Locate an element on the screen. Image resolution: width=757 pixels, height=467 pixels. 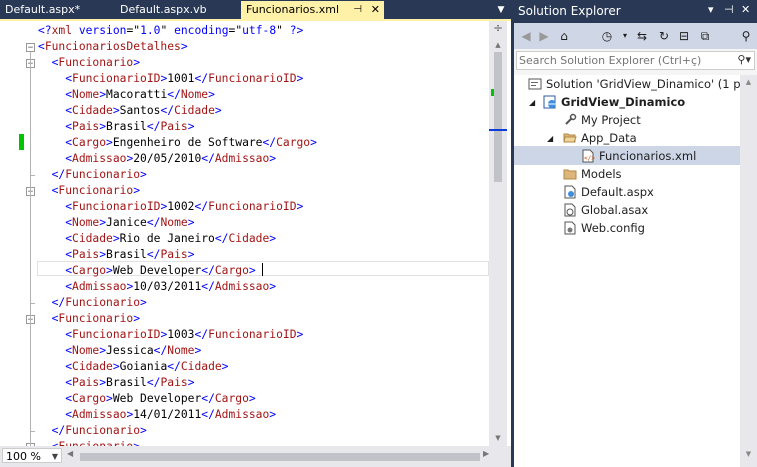
code-token: Nome is located at coordinates (174, 222).